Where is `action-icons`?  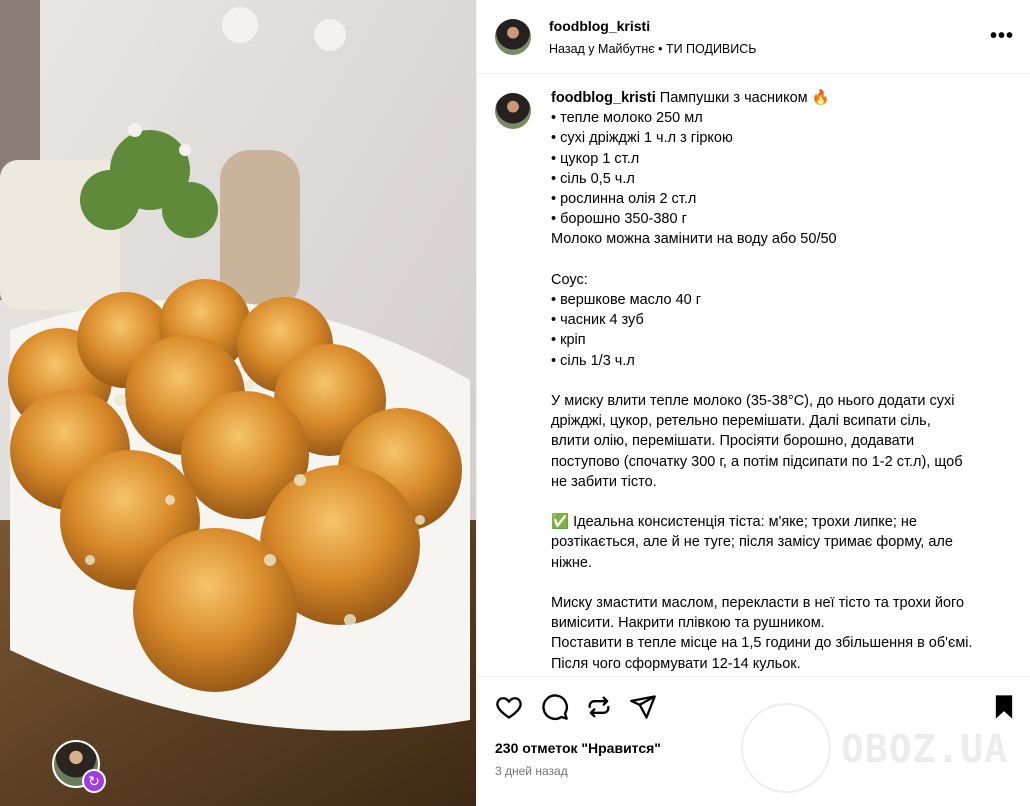
action-icons is located at coordinates (756, 707).